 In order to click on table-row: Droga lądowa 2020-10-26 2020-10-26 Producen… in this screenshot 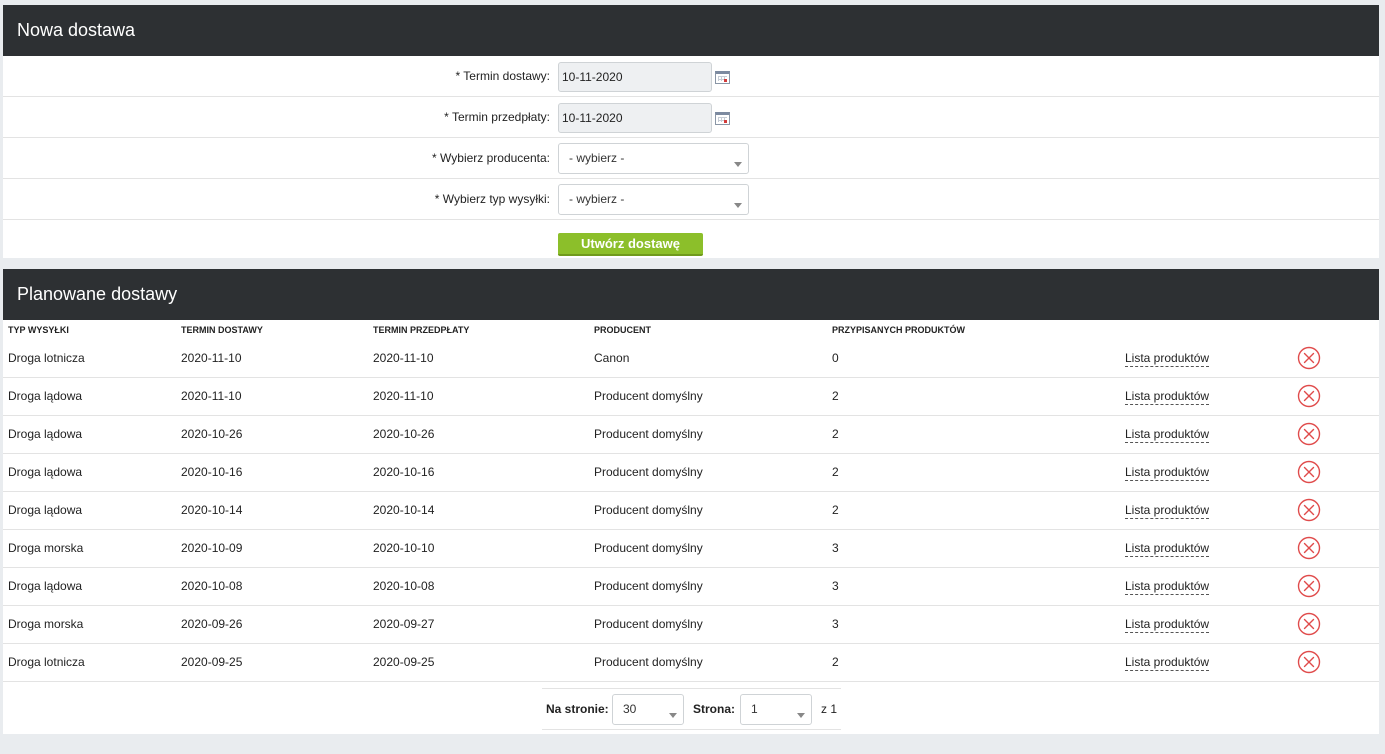, I will do `click(691, 434)`.